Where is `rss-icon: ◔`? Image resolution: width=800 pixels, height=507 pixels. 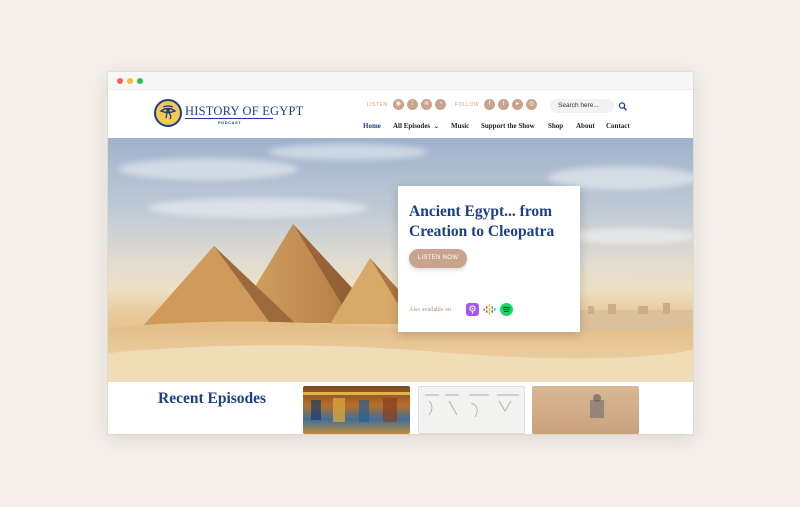 rss-icon: ◔ is located at coordinates (440, 104).